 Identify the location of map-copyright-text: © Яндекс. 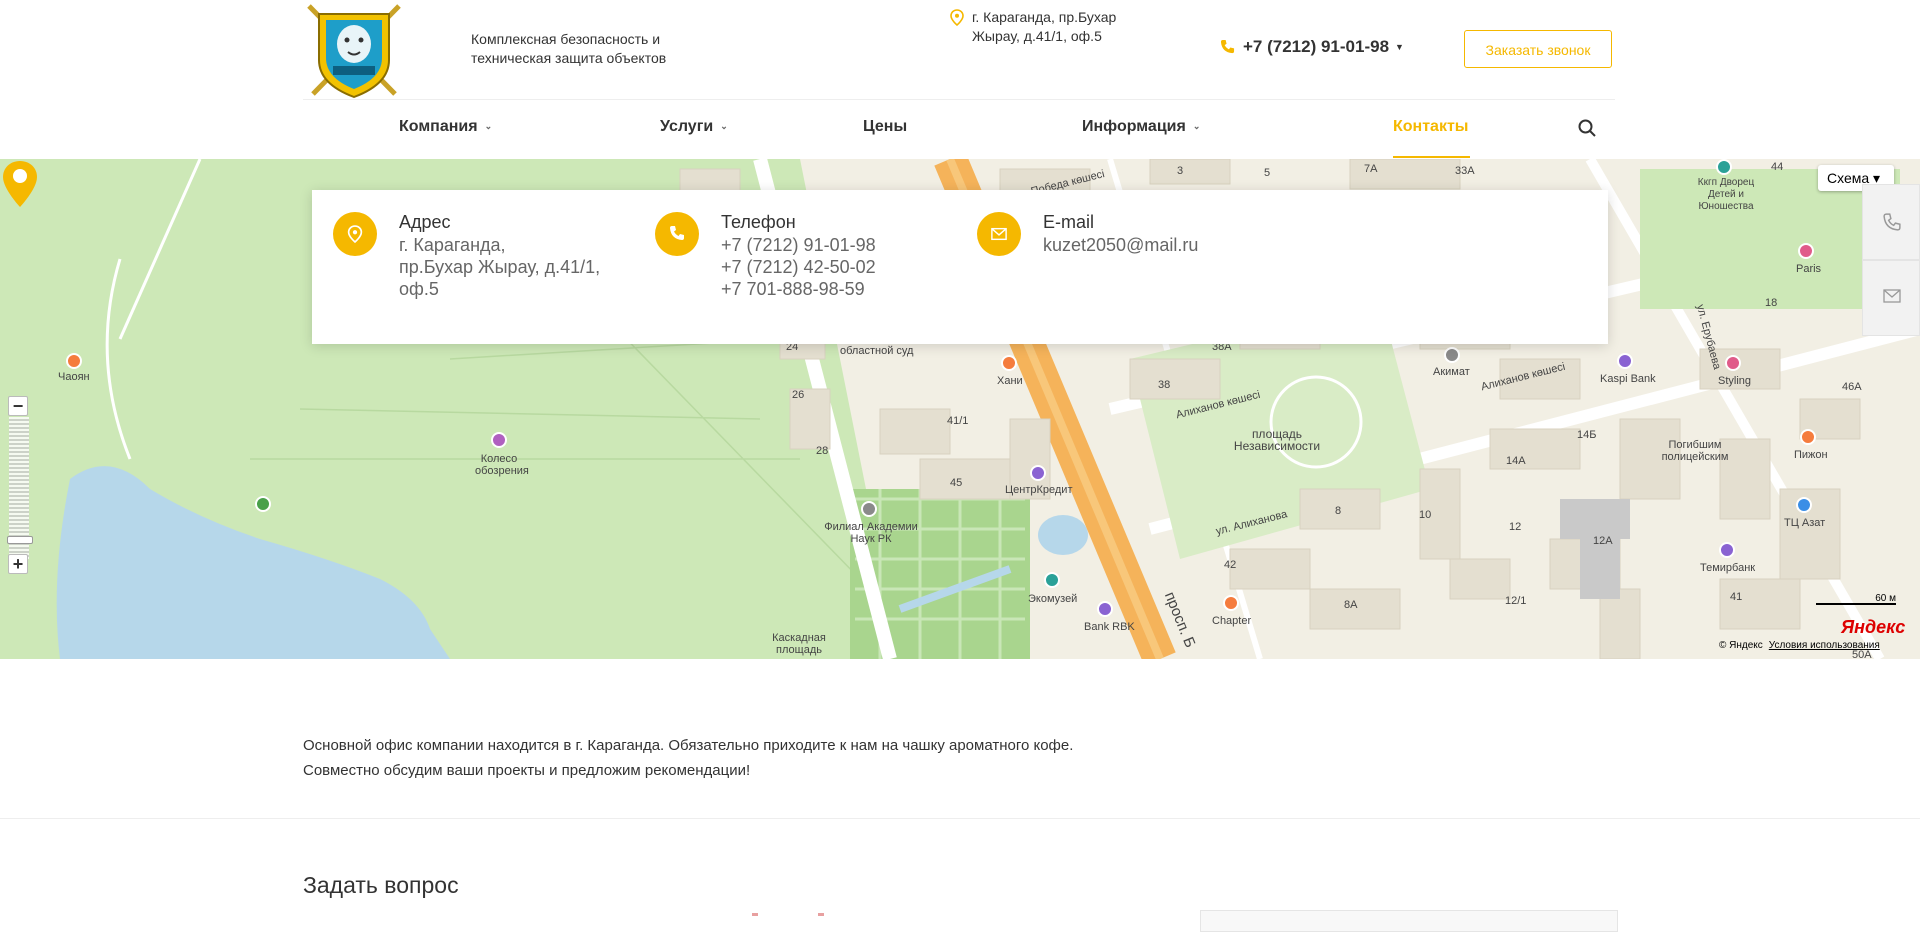
(1741, 645).